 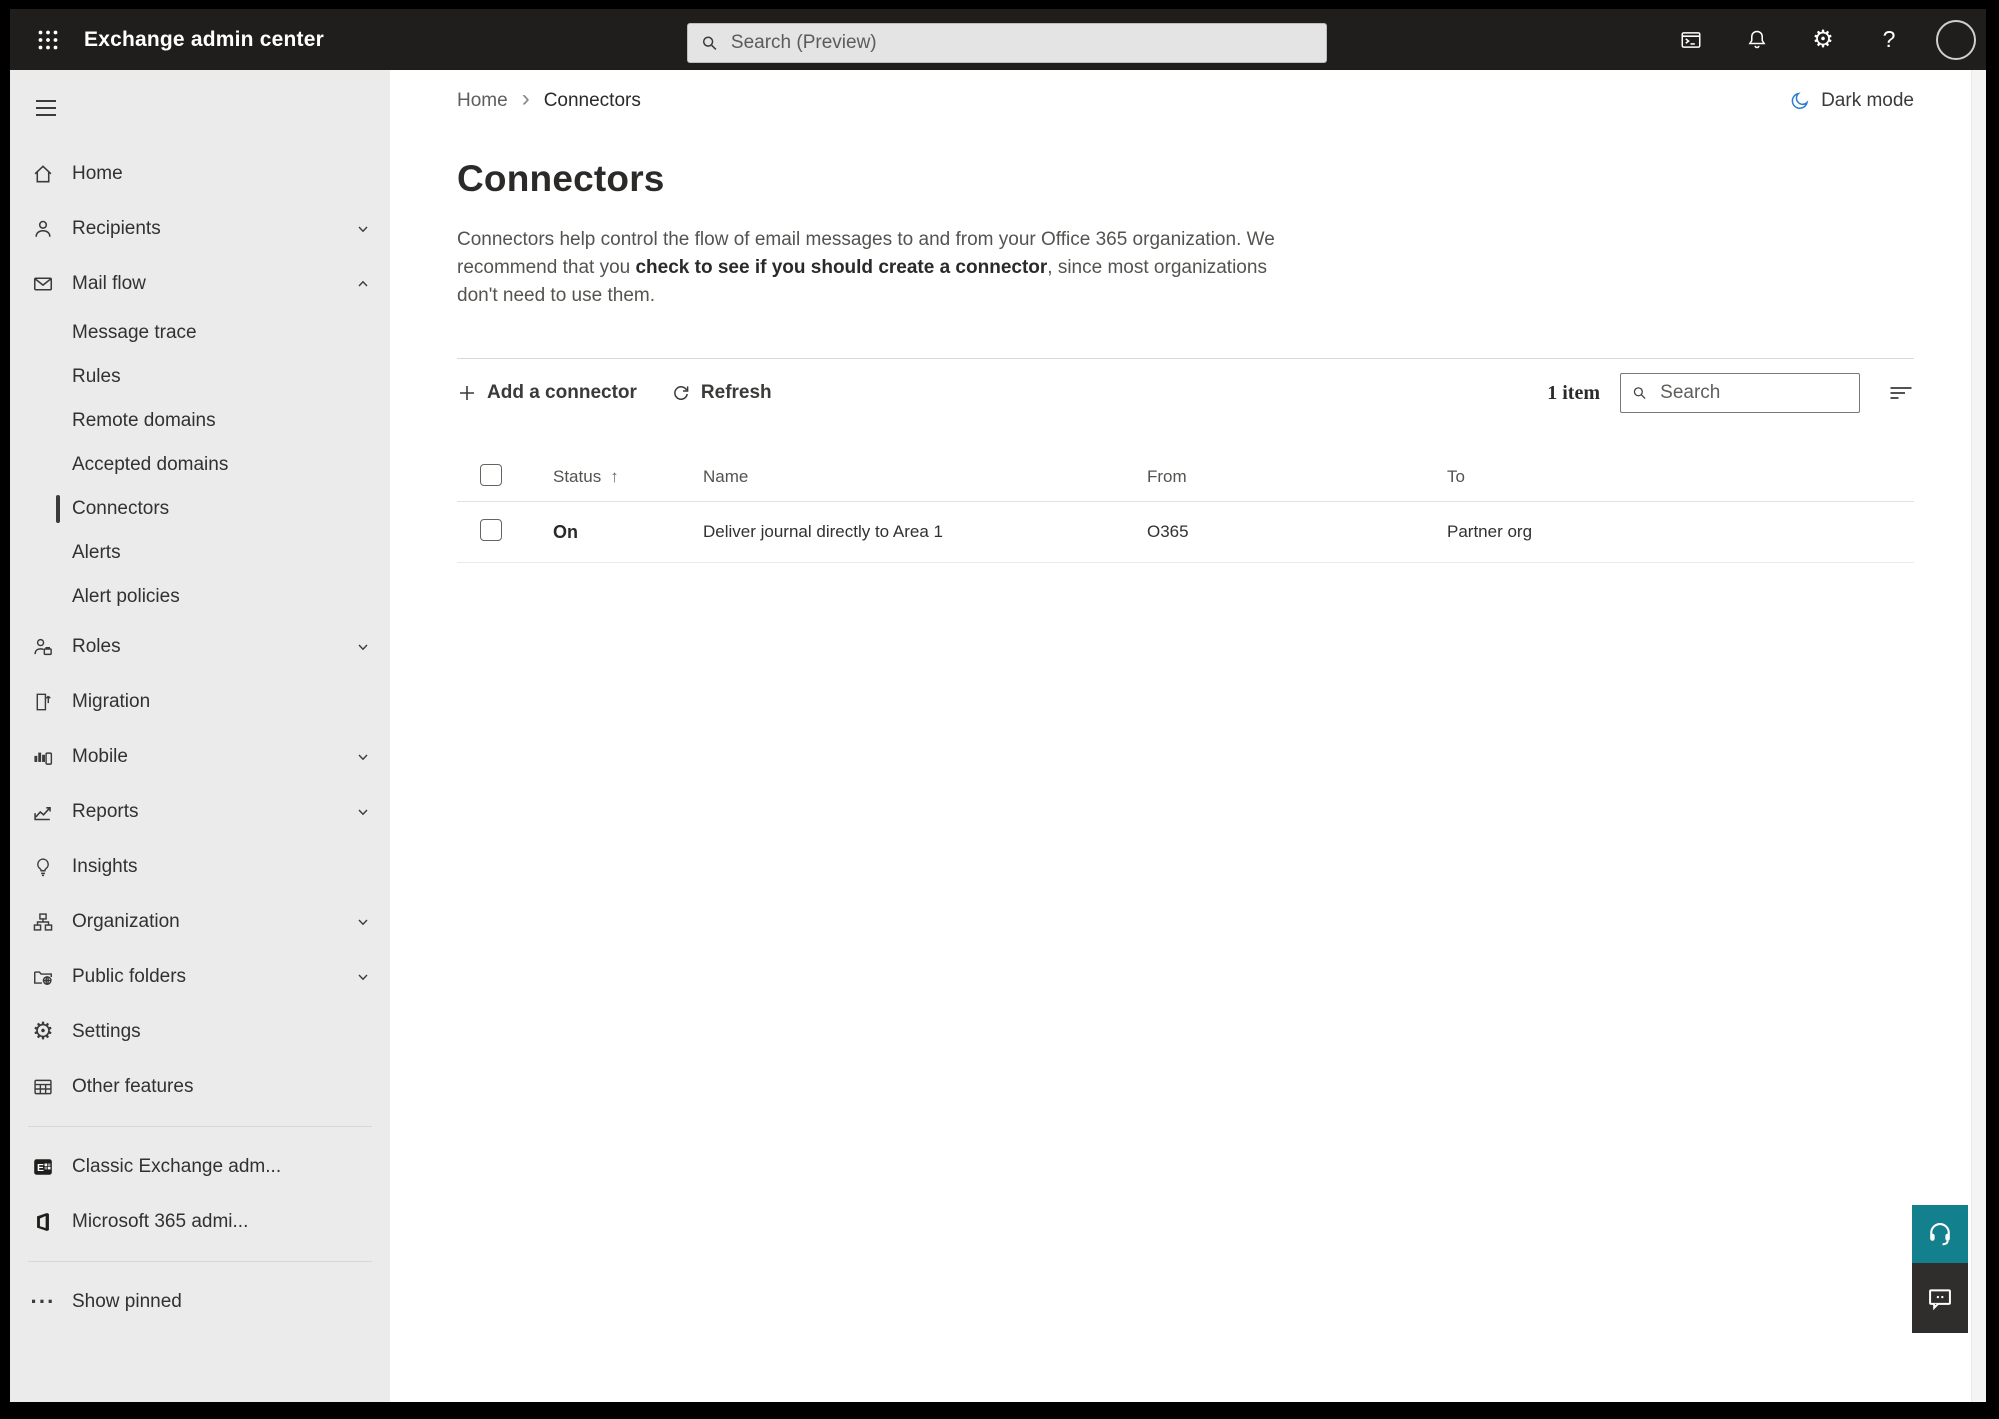 I want to click on sidebar-item-label: Alert policies, so click(x=126, y=596).